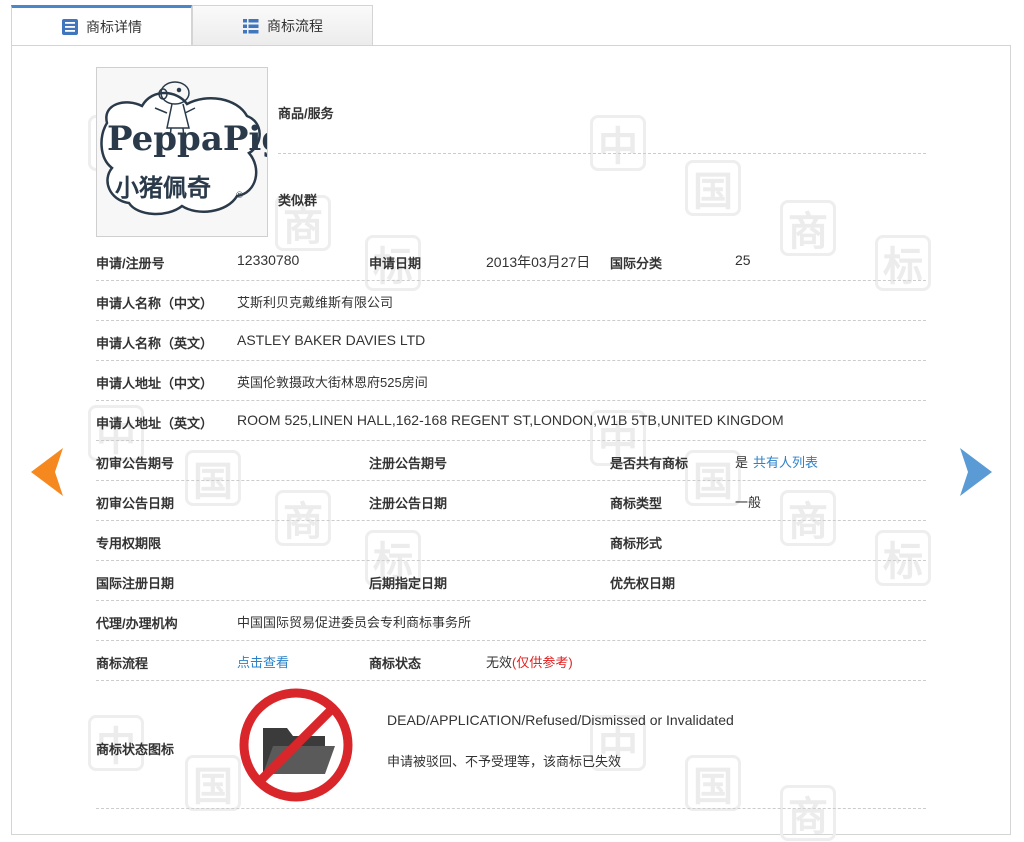 The image size is (1024, 842). Describe the element at coordinates (129, 543) in the screenshot. I see `exclusive-period-label: 专用权期限` at that location.